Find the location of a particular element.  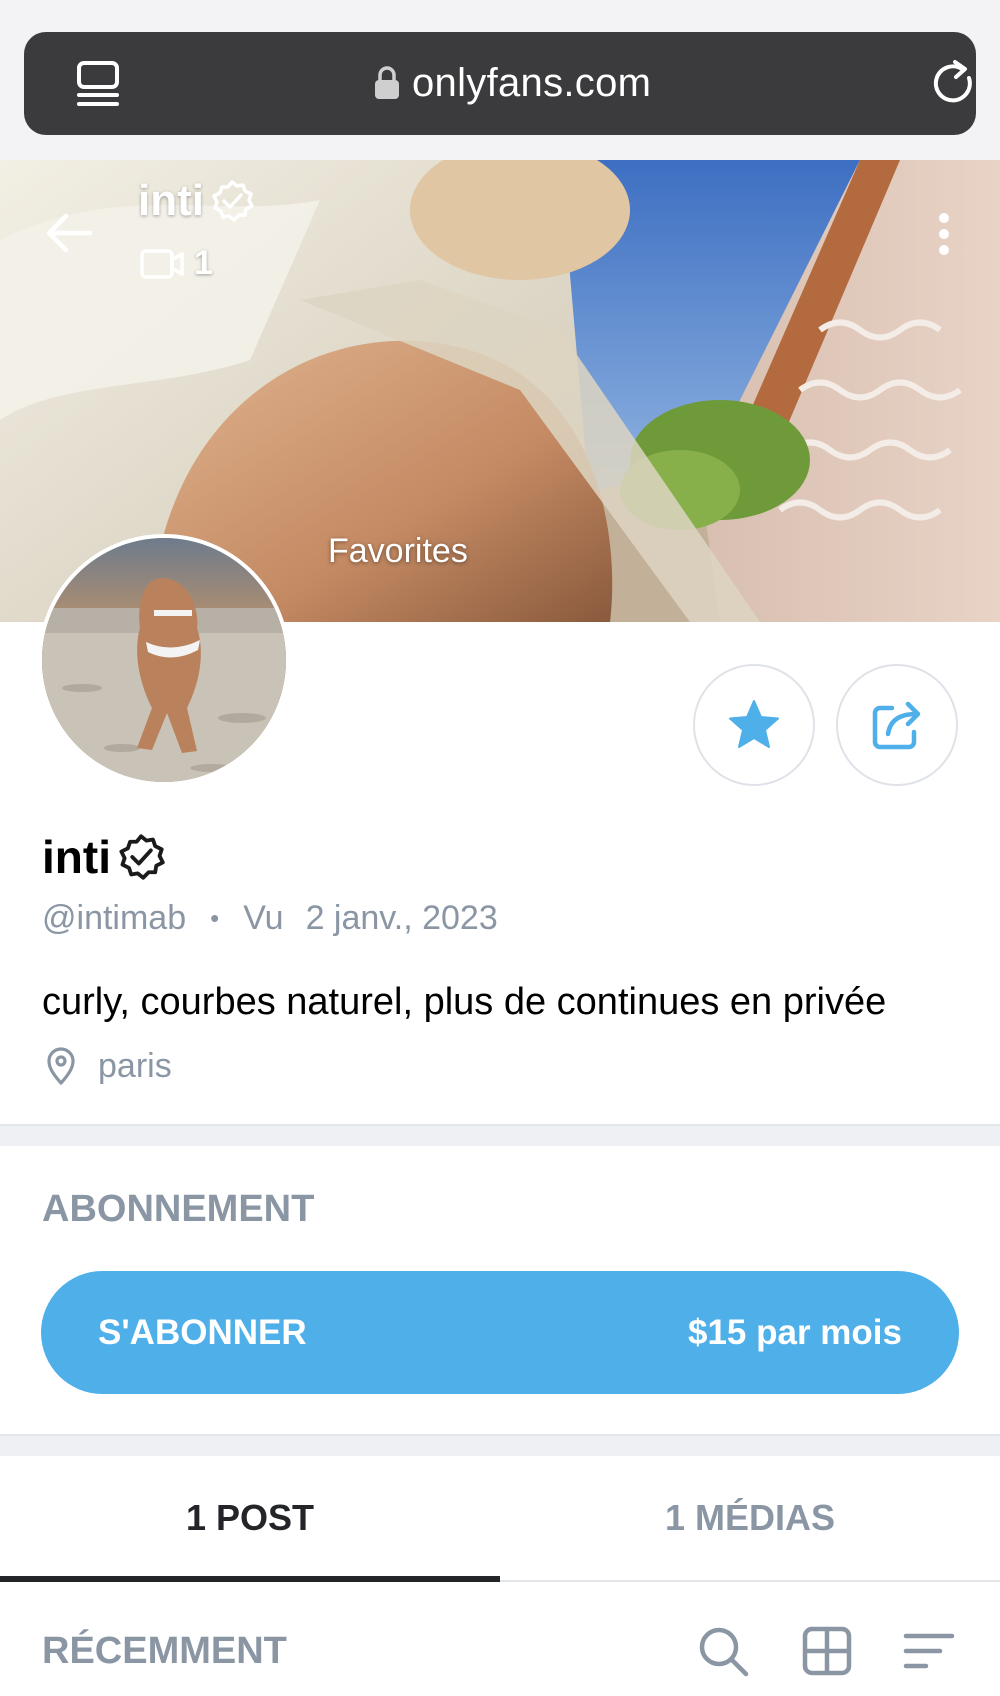

favorite-button is located at coordinates (754, 725).